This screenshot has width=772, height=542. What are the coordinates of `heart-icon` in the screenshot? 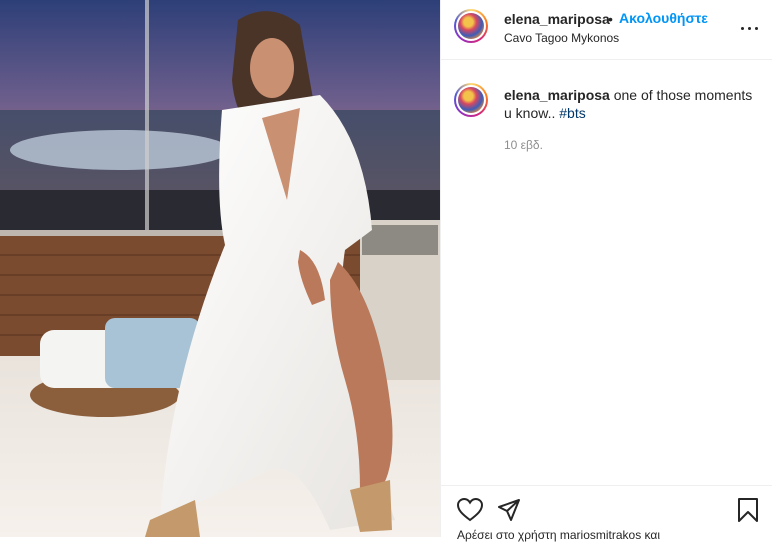 It's located at (470, 510).